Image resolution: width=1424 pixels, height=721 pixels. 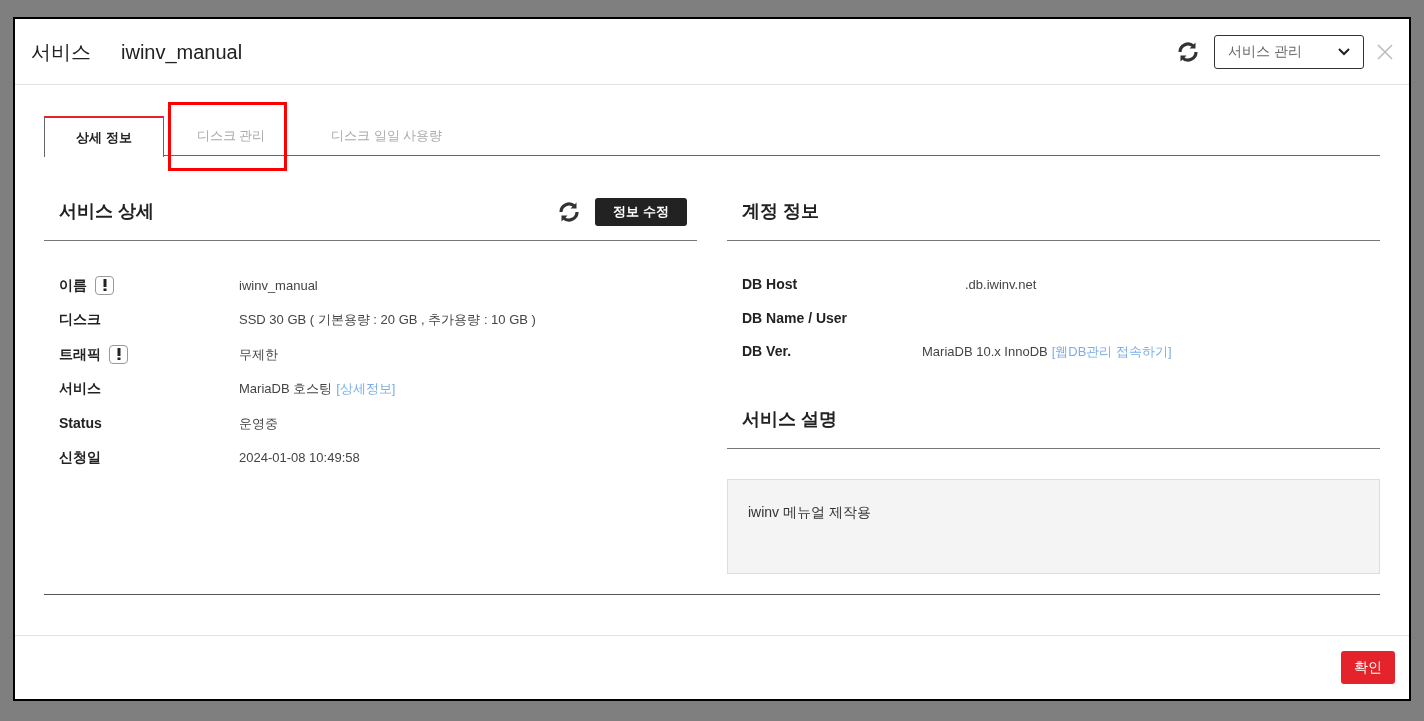 What do you see at coordinates (258, 423) in the screenshot?
I see `field-value: 운영중` at bounding box center [258, 423].